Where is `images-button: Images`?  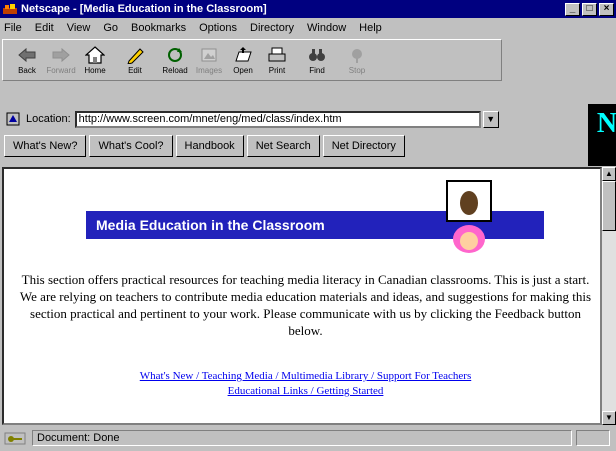
images-button: Images is located at coordinates (209, 60).